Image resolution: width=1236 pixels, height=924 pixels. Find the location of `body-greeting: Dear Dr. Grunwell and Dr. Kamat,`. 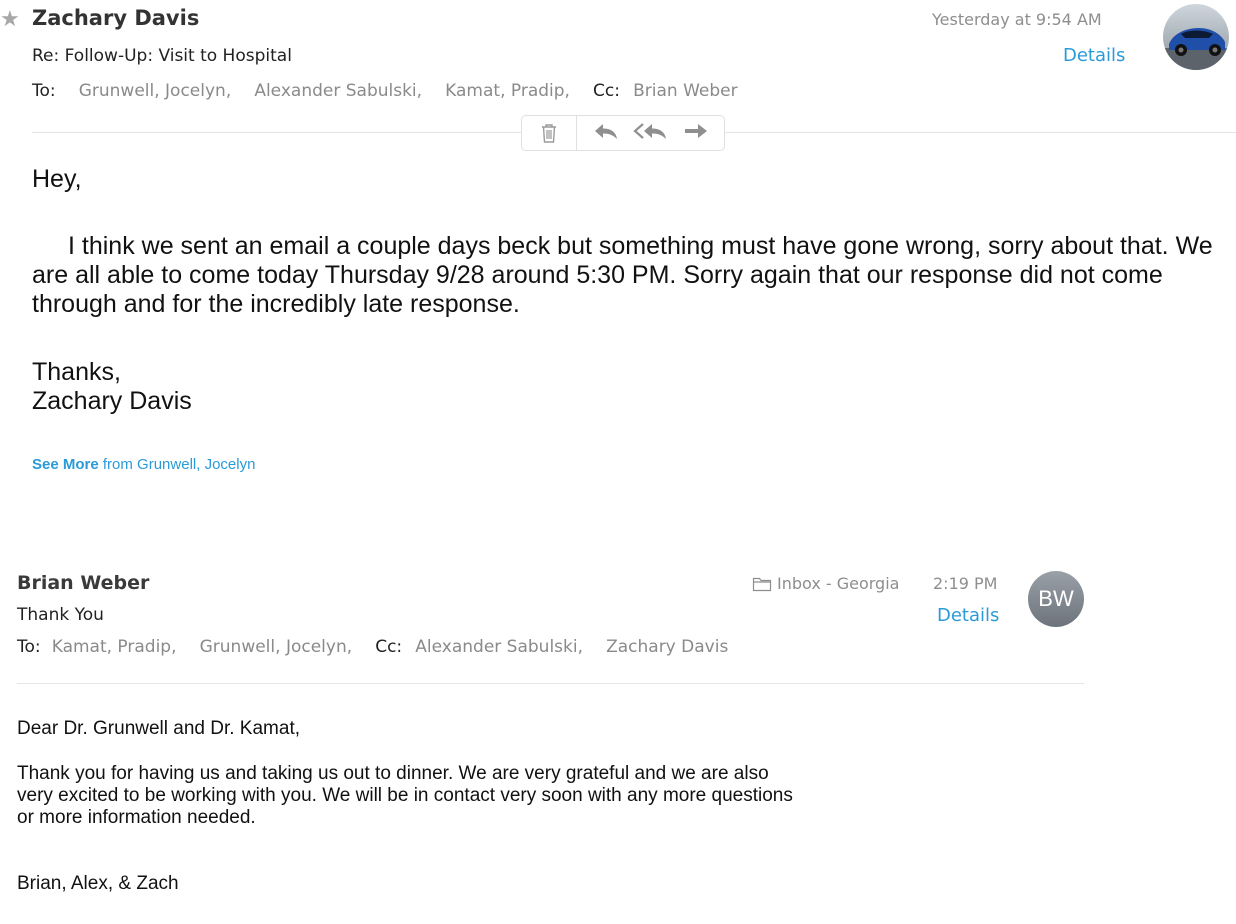

body-greeting: Dear Dr. Grunwell and Dr. Kamat, is located at coordinates (158, 728).